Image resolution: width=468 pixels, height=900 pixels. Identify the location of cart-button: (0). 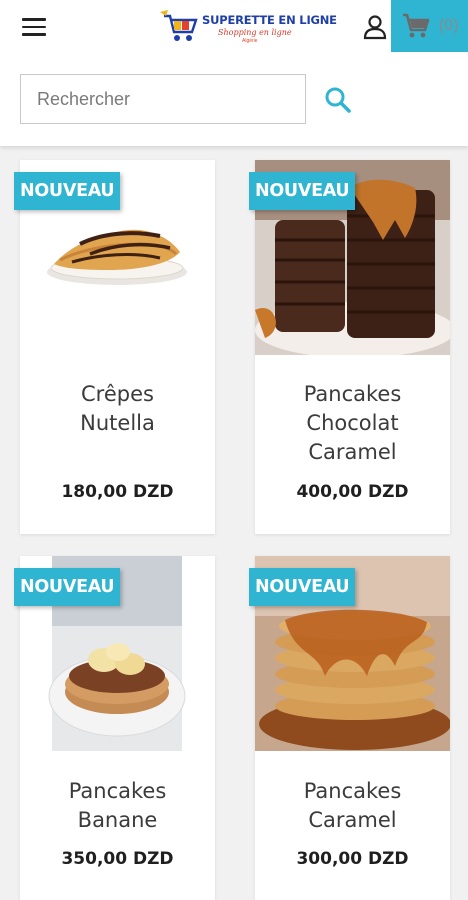
(429, 26).